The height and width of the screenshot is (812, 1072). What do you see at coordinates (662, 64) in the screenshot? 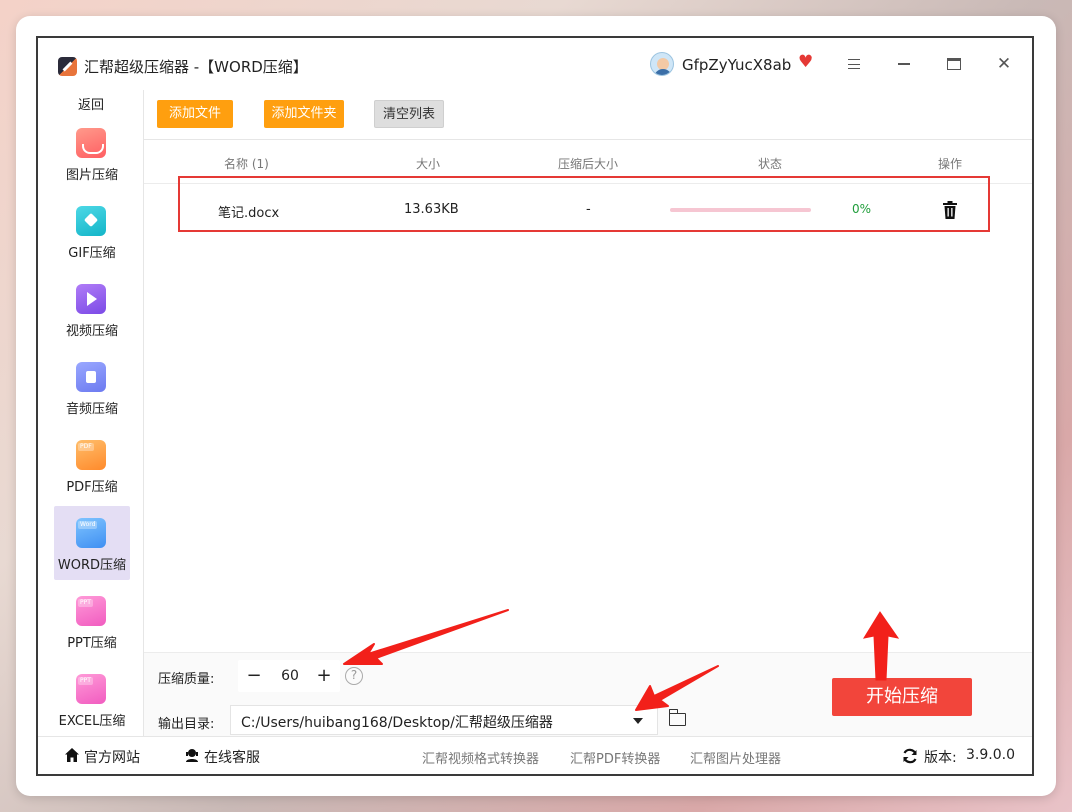
I see `user-avatar` at bounding box center [662, 64].